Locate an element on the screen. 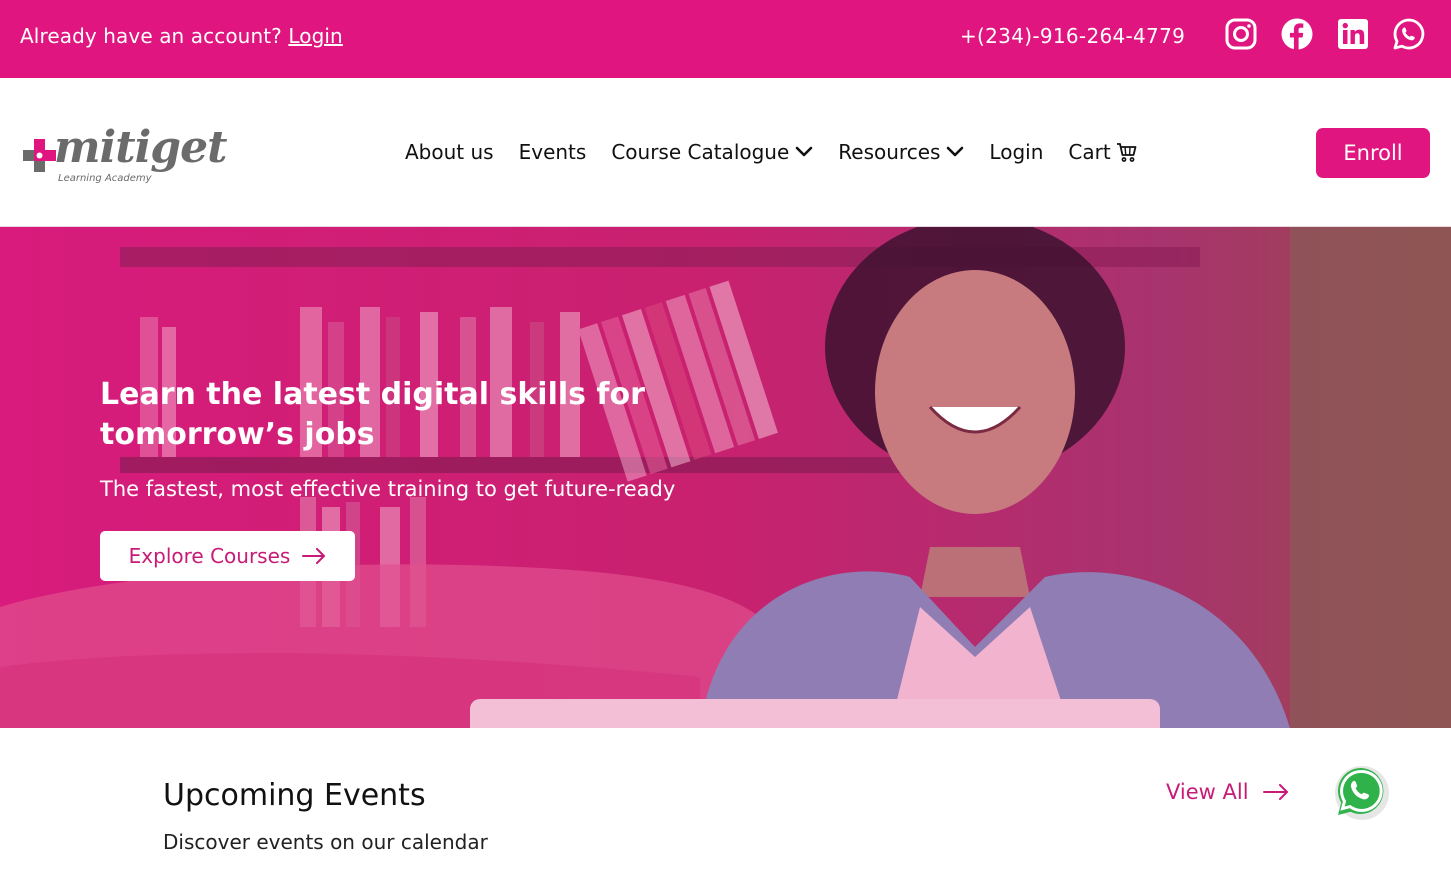 The height and width of the screenshot is (876, 1451). events-section-title: Upcoming Events is located at coordinates (294, 795).